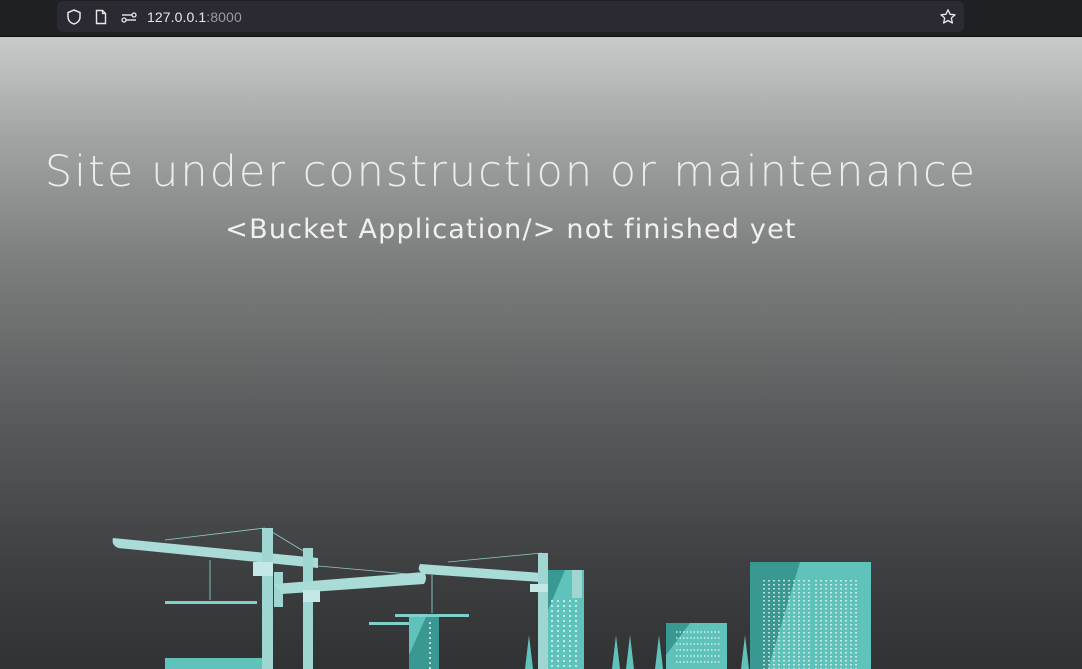 The height and width of the screenshot is (669, 1082). Describe the element at coordinates (177, 17) in the screenshot. I see `url-host: 127.0.0.1` at that location.